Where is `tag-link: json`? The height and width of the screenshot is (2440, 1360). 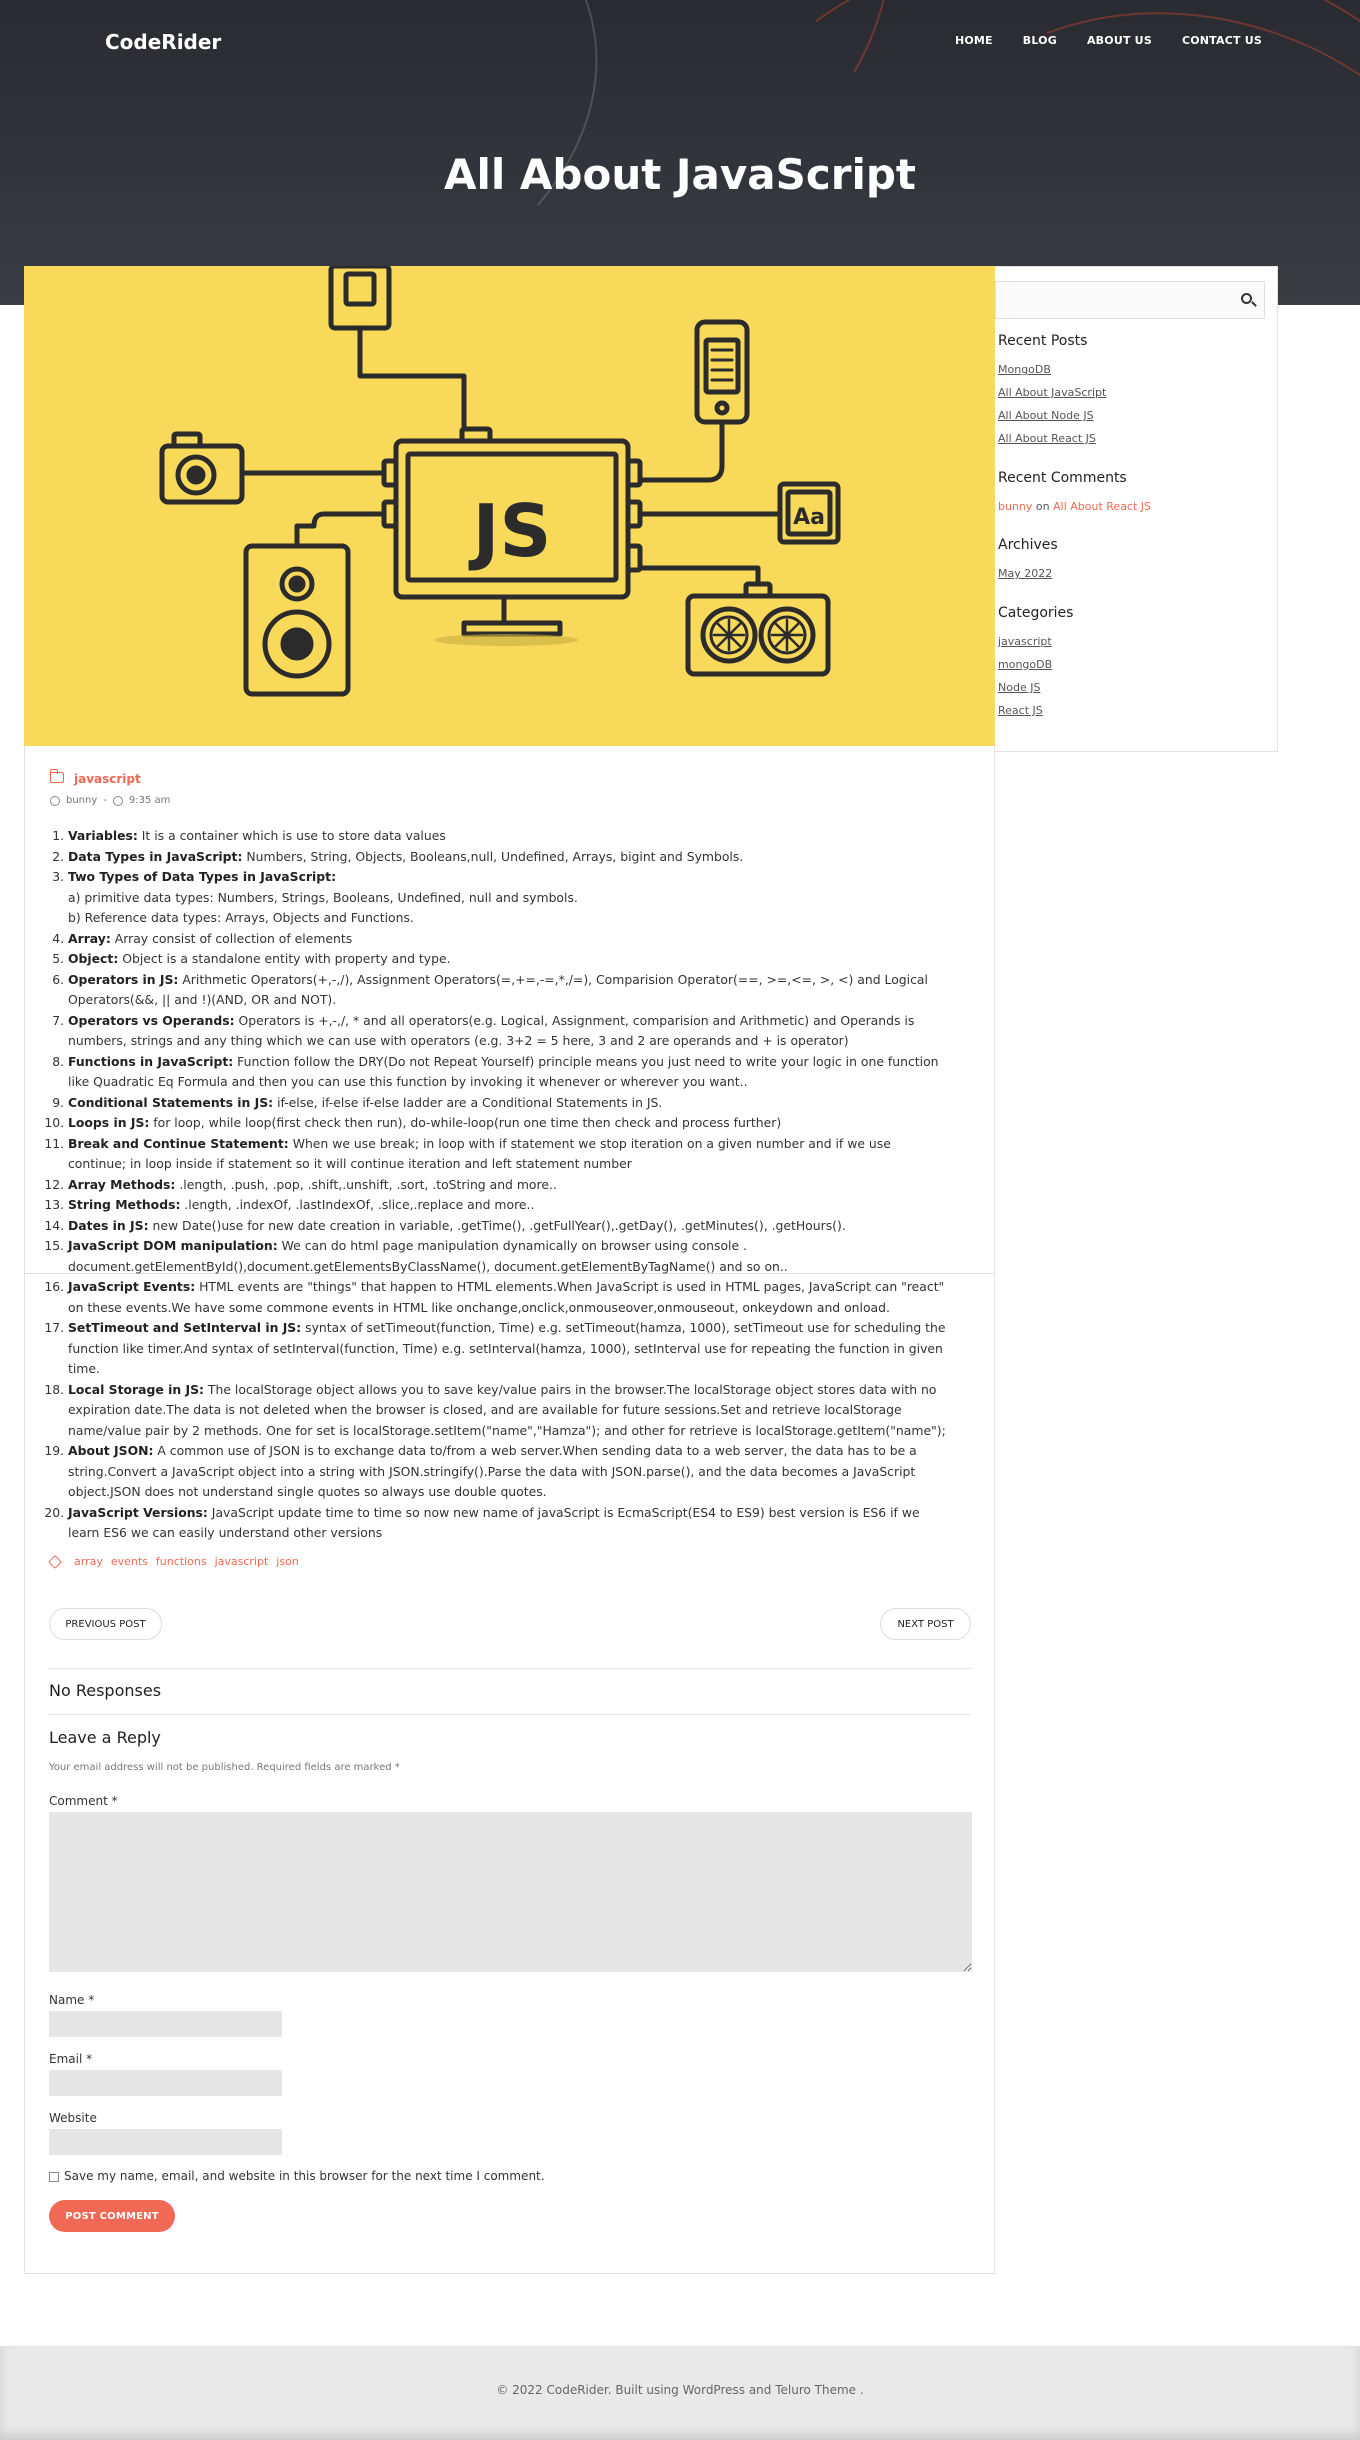 tag-link: json is located at coordinates (287, 1561).